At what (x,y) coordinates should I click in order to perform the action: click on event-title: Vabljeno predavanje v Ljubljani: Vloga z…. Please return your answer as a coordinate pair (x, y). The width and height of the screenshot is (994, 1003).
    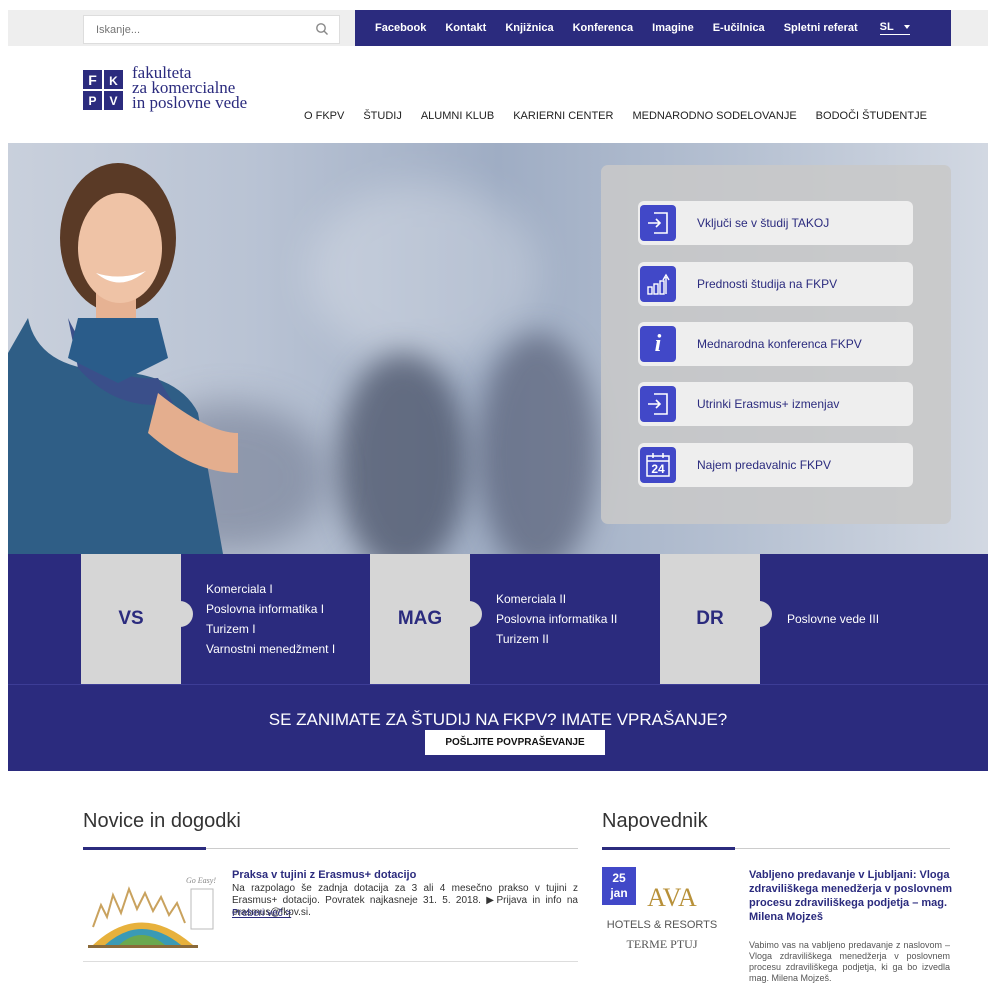
    Looking at the image, I should click on (851, 896).